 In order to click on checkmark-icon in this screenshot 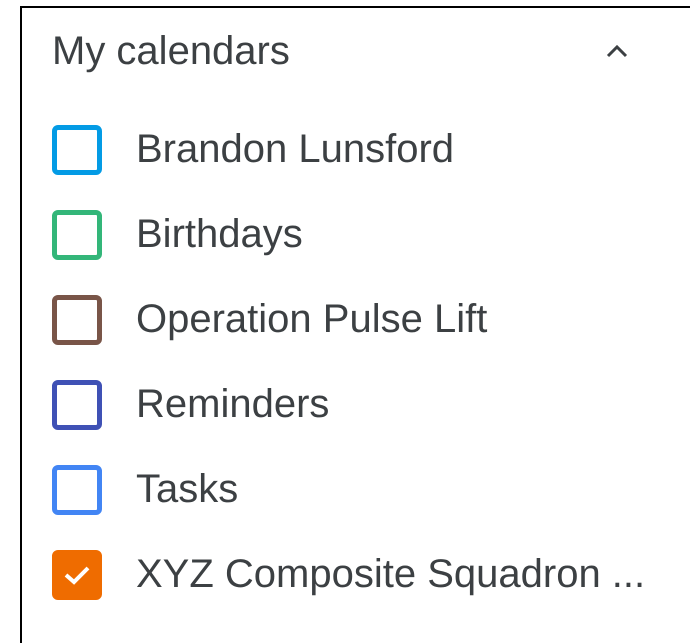, I will do `click(77, 575)`.